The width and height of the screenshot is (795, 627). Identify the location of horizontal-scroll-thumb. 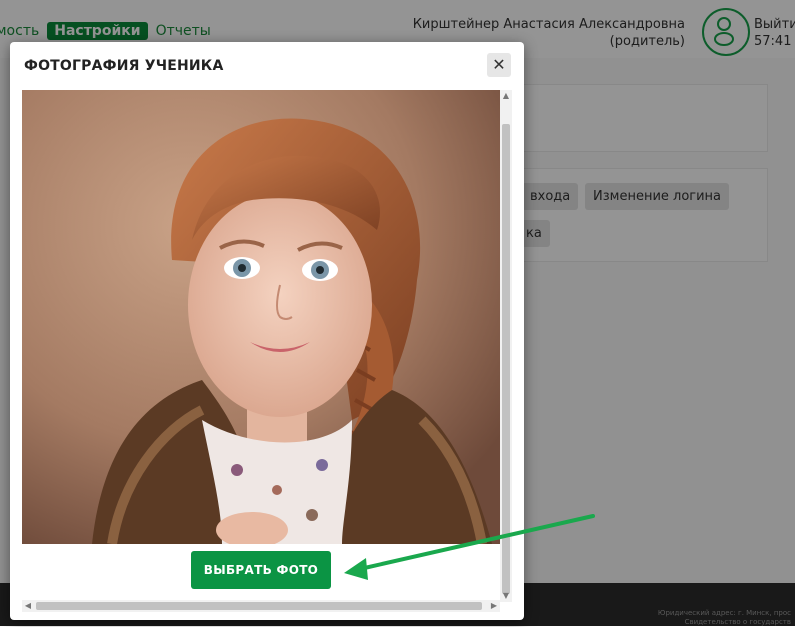
(259, 606).